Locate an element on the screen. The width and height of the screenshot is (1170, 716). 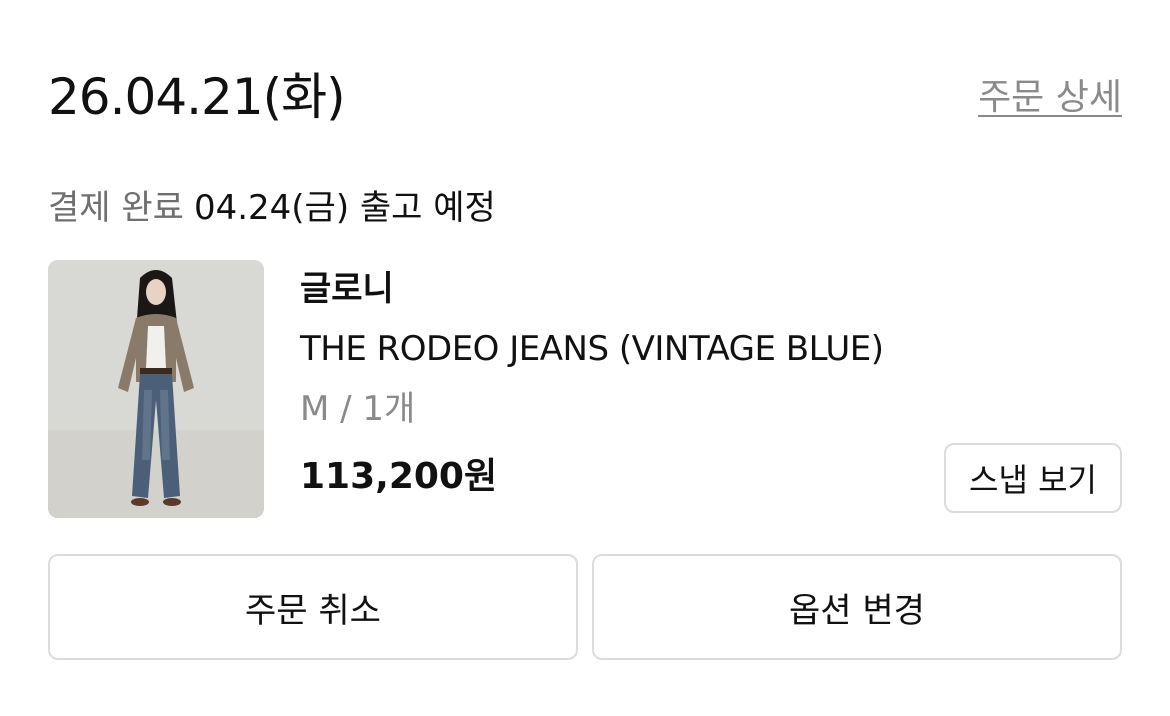
order-status-line: 결제 완료 04.24(금) 출고 예정 is located at coordinates (272, 208).